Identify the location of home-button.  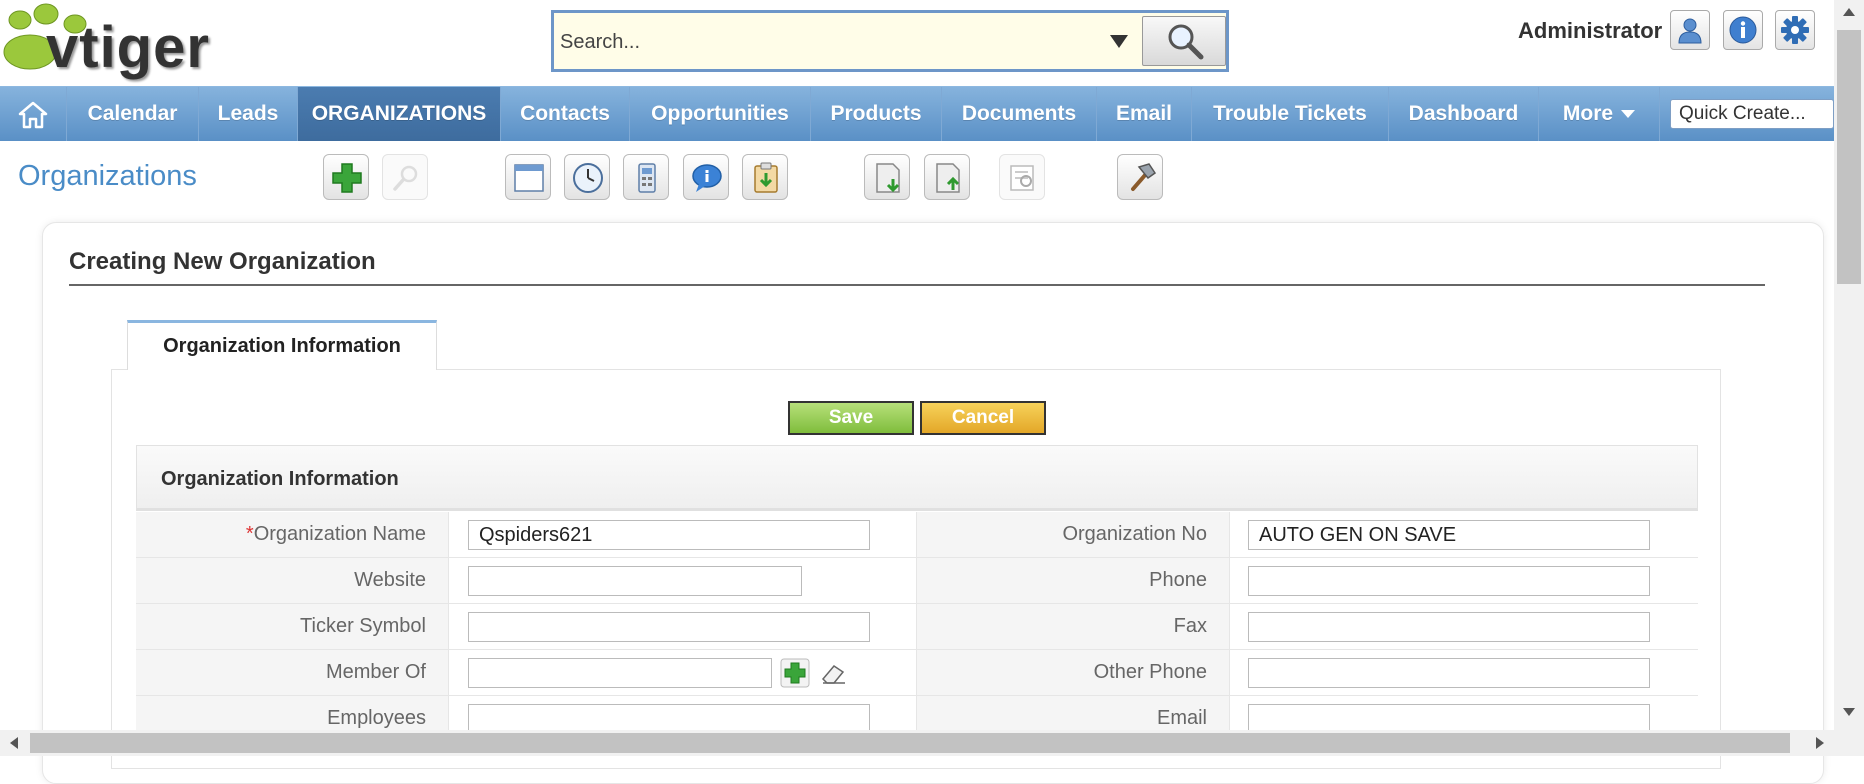
(33, 114).